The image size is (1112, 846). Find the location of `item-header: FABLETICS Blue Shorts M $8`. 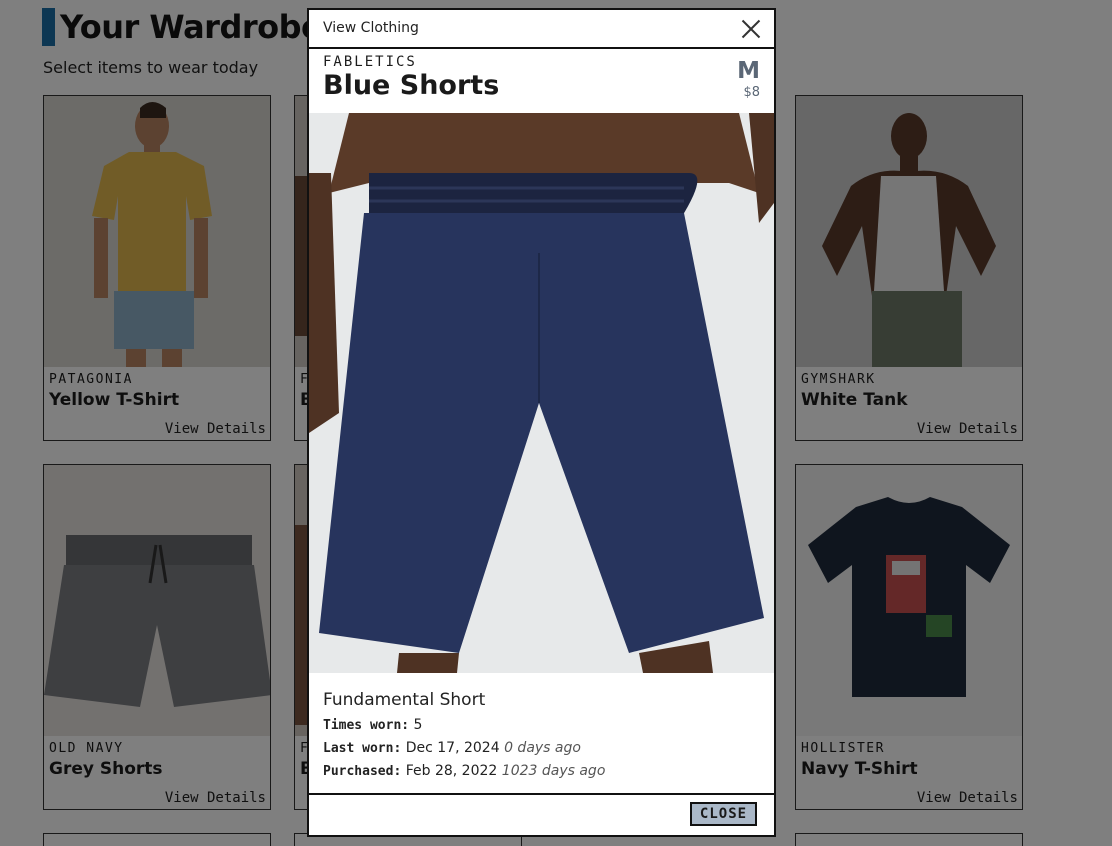

item-header: FABLETICS Blue Shorts M $8 is located at coordinates (541, 81).